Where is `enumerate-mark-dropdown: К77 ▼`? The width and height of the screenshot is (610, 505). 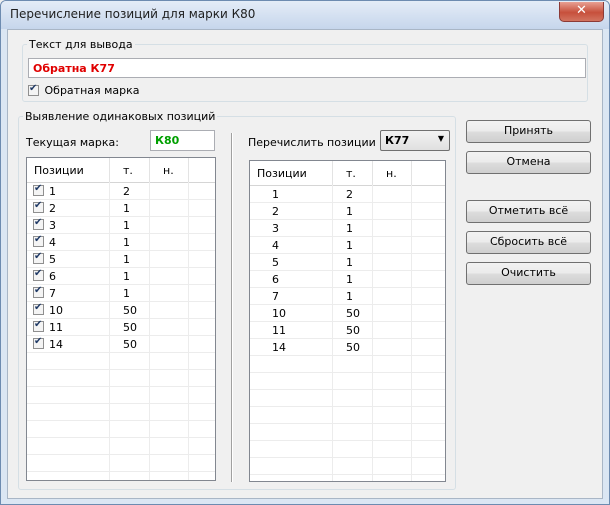 enumerate-mark-dropdown: К77 ▼ is located at coordinates (415, 140).